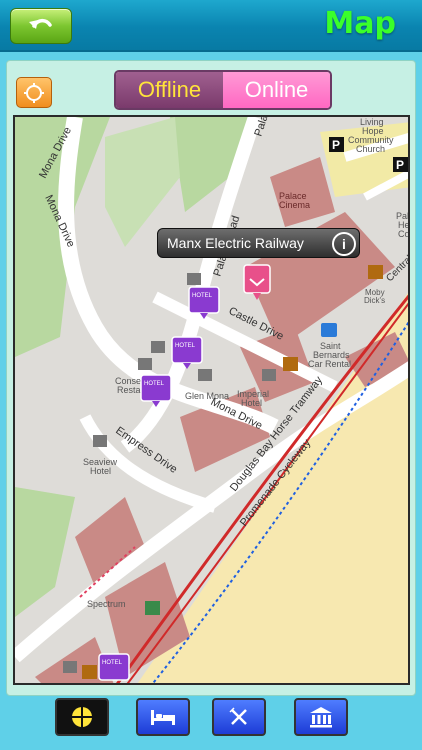  What do you see at coordinates (344, 244) in the screenshot?
I see `info-icon: i` at bounding box center [344, 244].